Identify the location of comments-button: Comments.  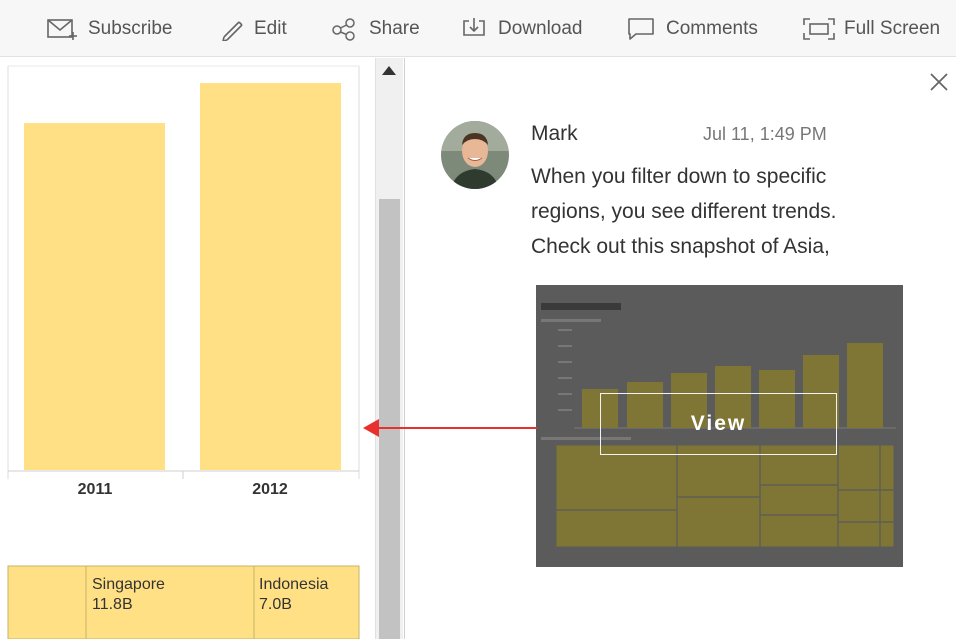
(692, 28).